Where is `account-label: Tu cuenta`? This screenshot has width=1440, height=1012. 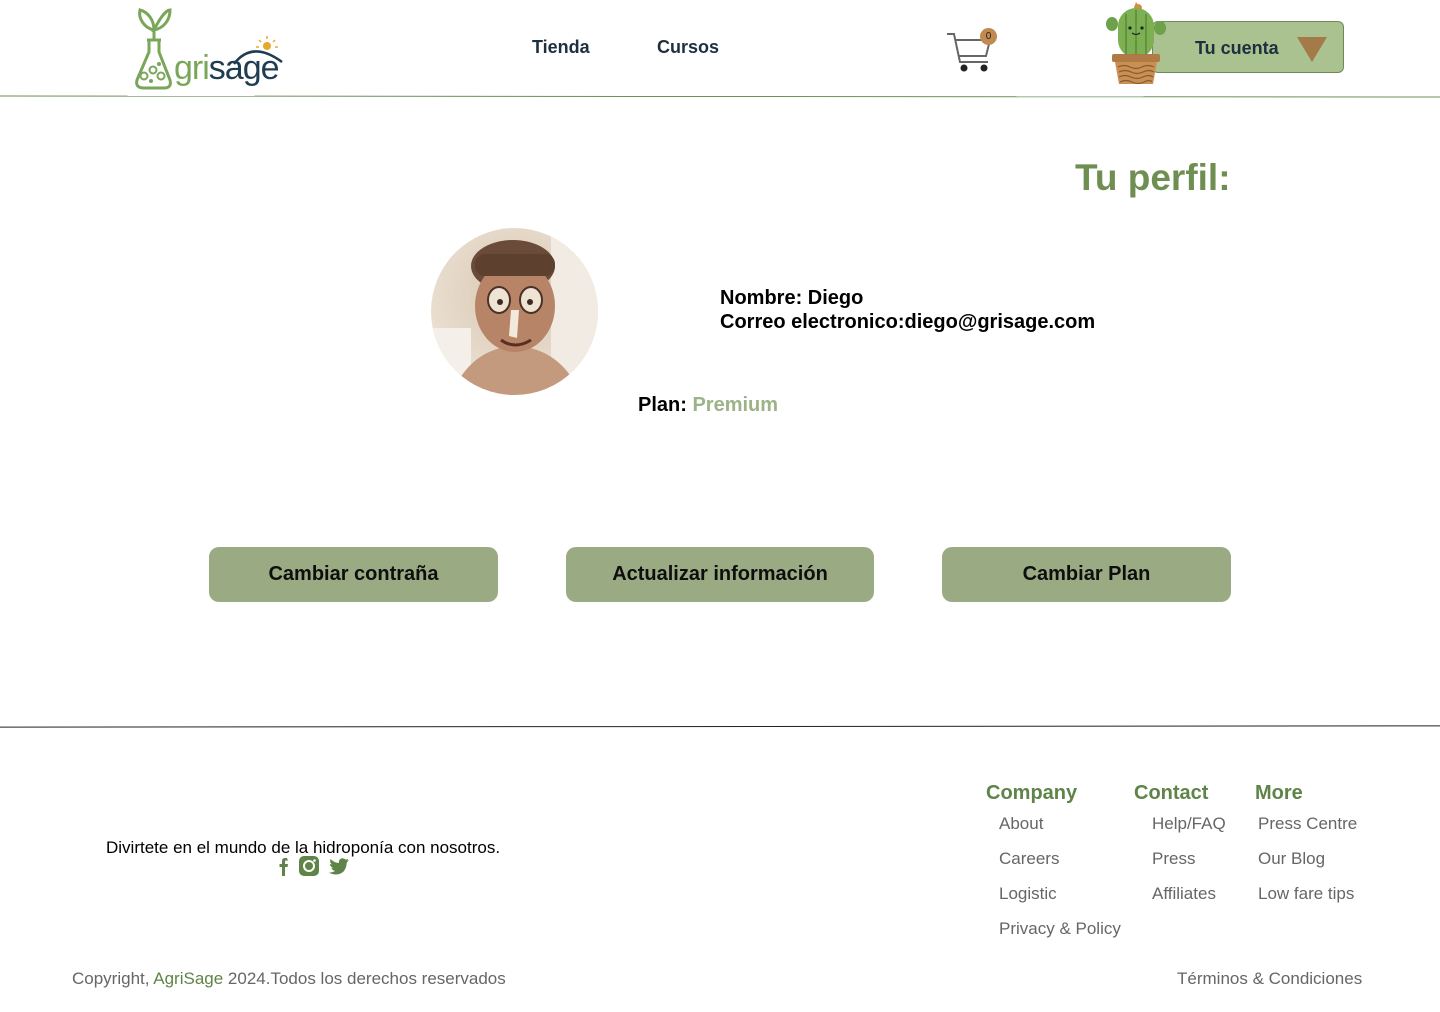
account-label: Tu cuenta is located at coordinates (1237, 48).